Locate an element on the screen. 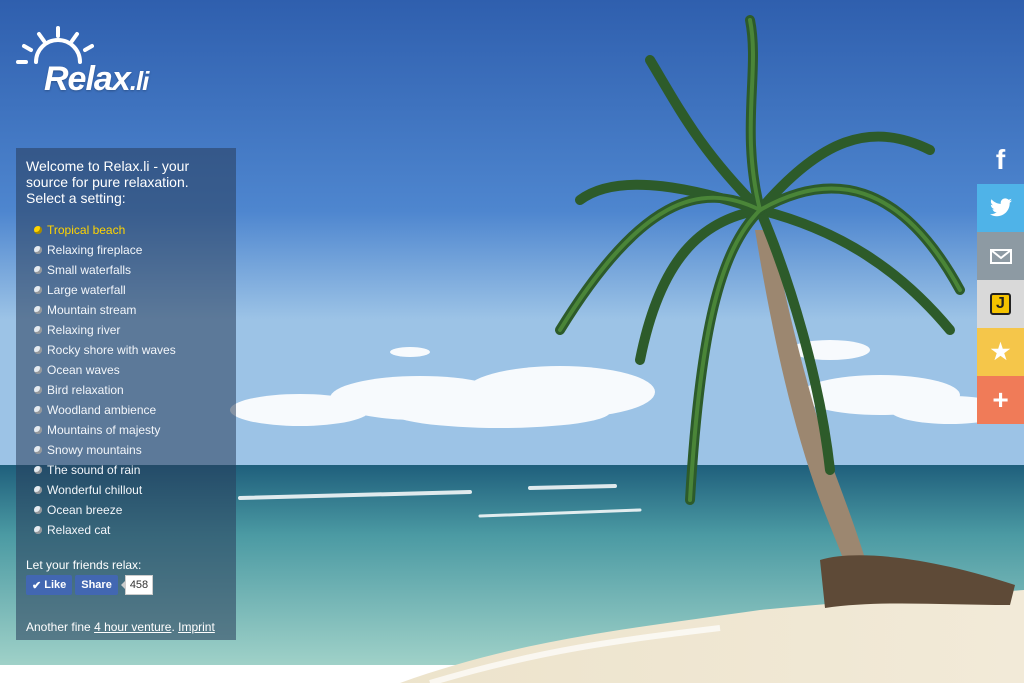 Image resolution: width=1024 pixels, height=683 pixels. setting-item: Relaxed cat is located at coordinates (130, 530).